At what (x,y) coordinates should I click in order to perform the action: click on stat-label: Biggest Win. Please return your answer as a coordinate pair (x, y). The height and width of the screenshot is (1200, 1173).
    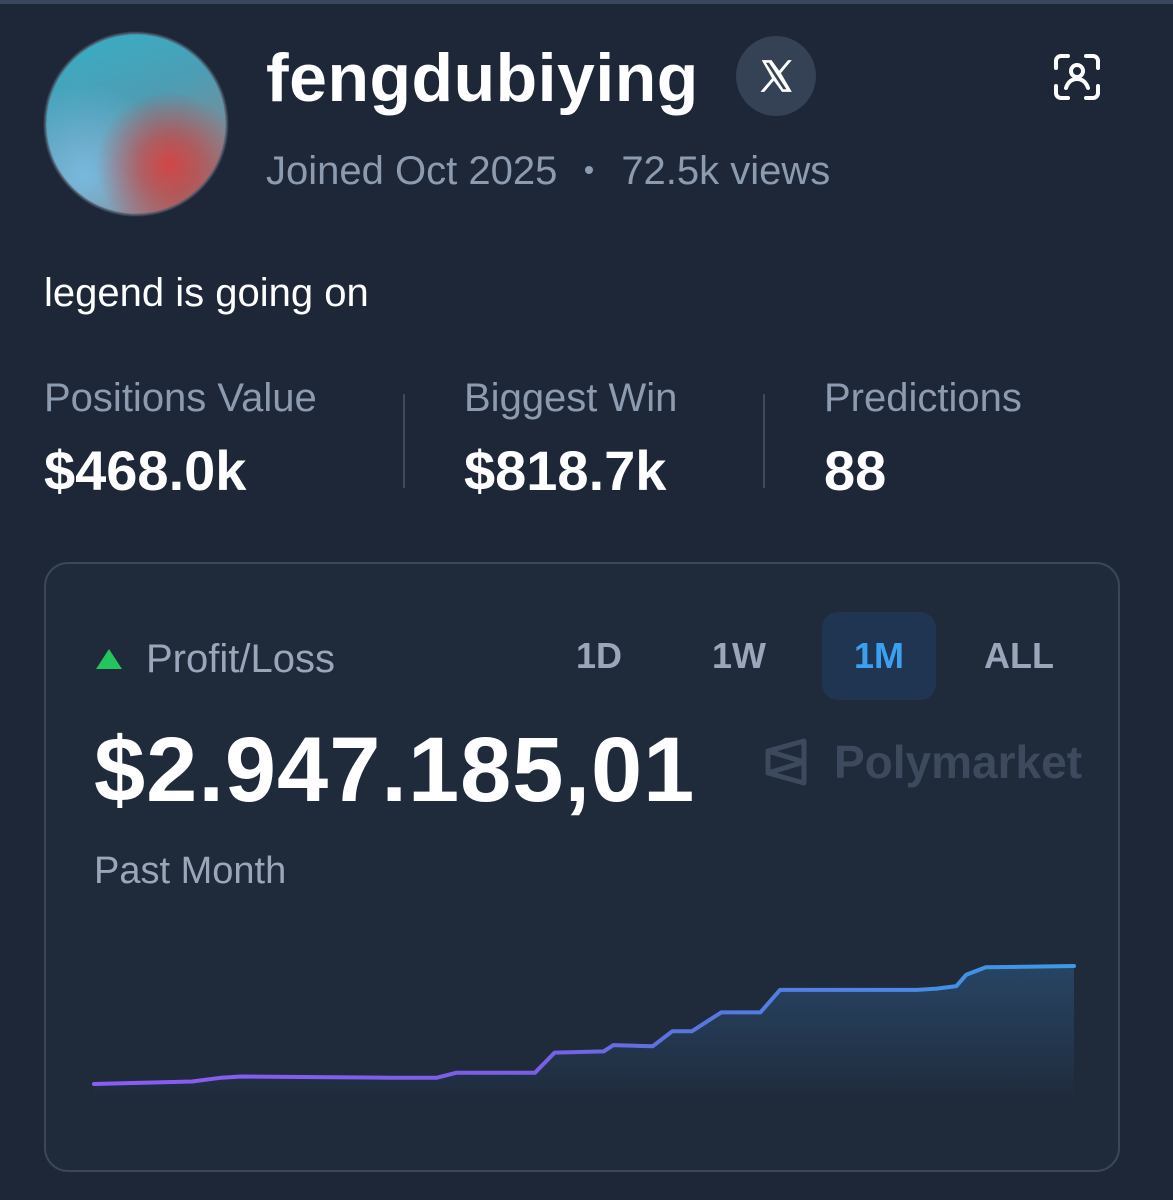
    Looking at the image, I should click on (571, 398).